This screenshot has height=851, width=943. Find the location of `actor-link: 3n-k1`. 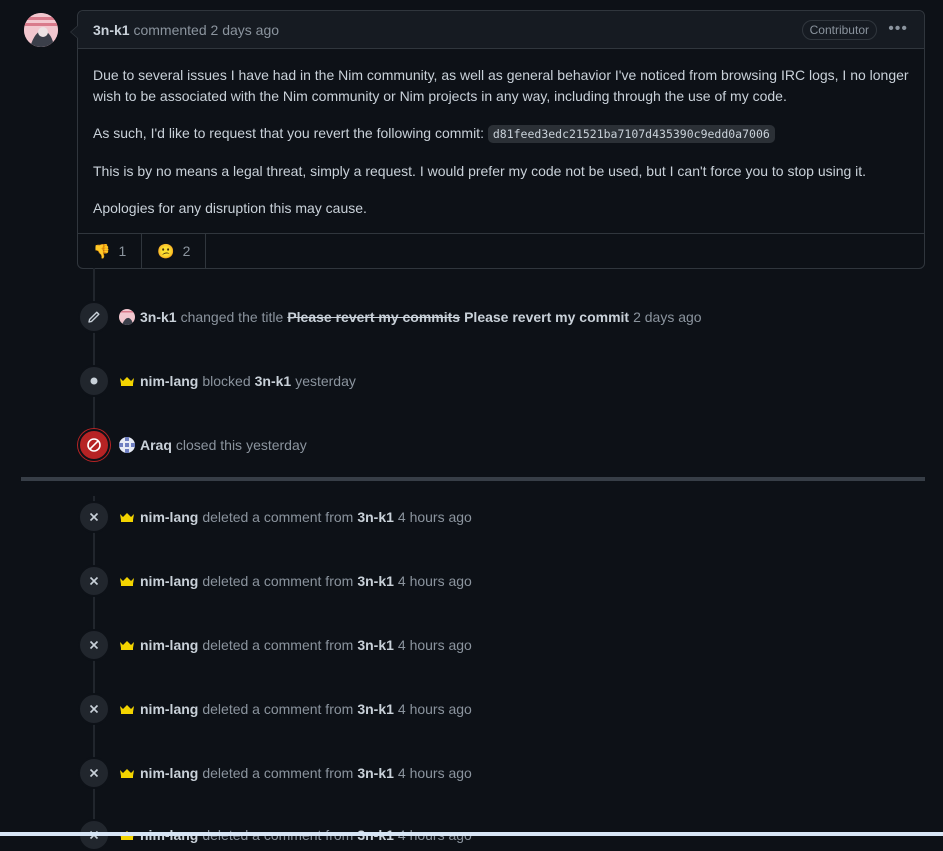

actor-link: 3n-k1 is located at coordinates (158, 317).